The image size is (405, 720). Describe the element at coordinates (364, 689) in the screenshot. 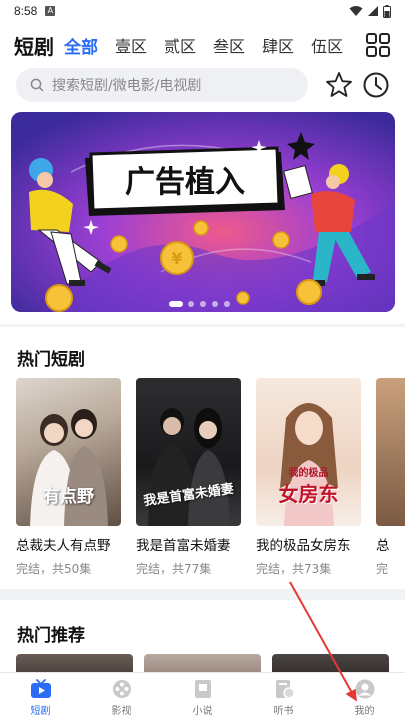

I see `user-icon` at that location.